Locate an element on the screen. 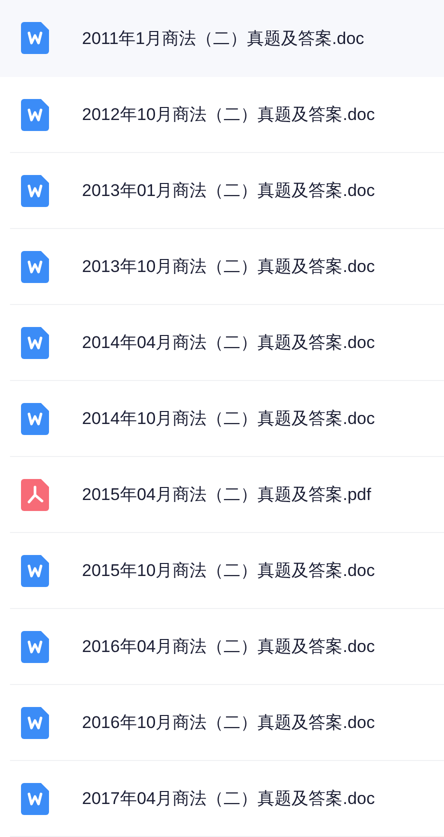 This screenshot has height=837, width=444. file-row: 2015年04月商法（二）真题及答案.pdf is located at coordinates (227, 495).